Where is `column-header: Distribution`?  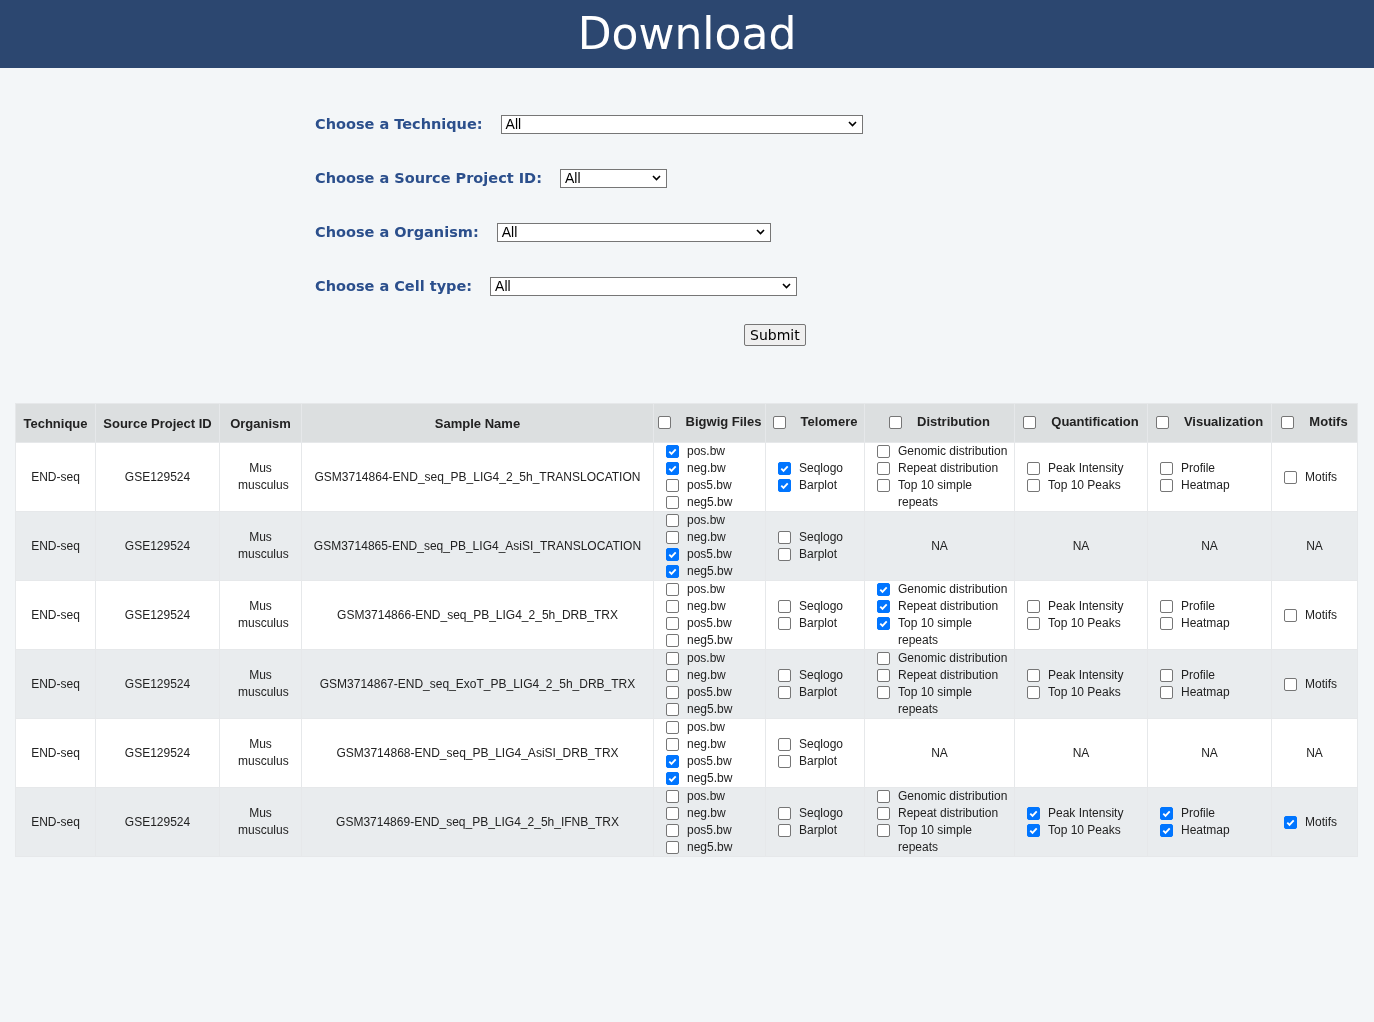 column-header: Distribution is located at coordinates (953, 421).